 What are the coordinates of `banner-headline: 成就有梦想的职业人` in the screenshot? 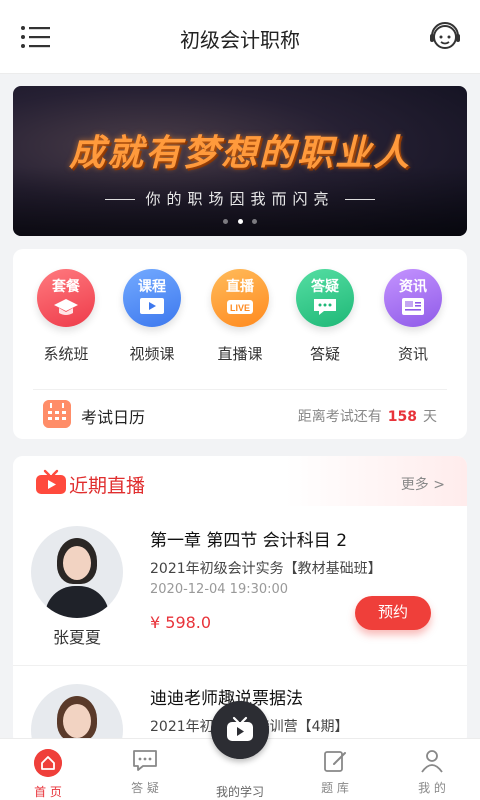 It's located at (239, 153).